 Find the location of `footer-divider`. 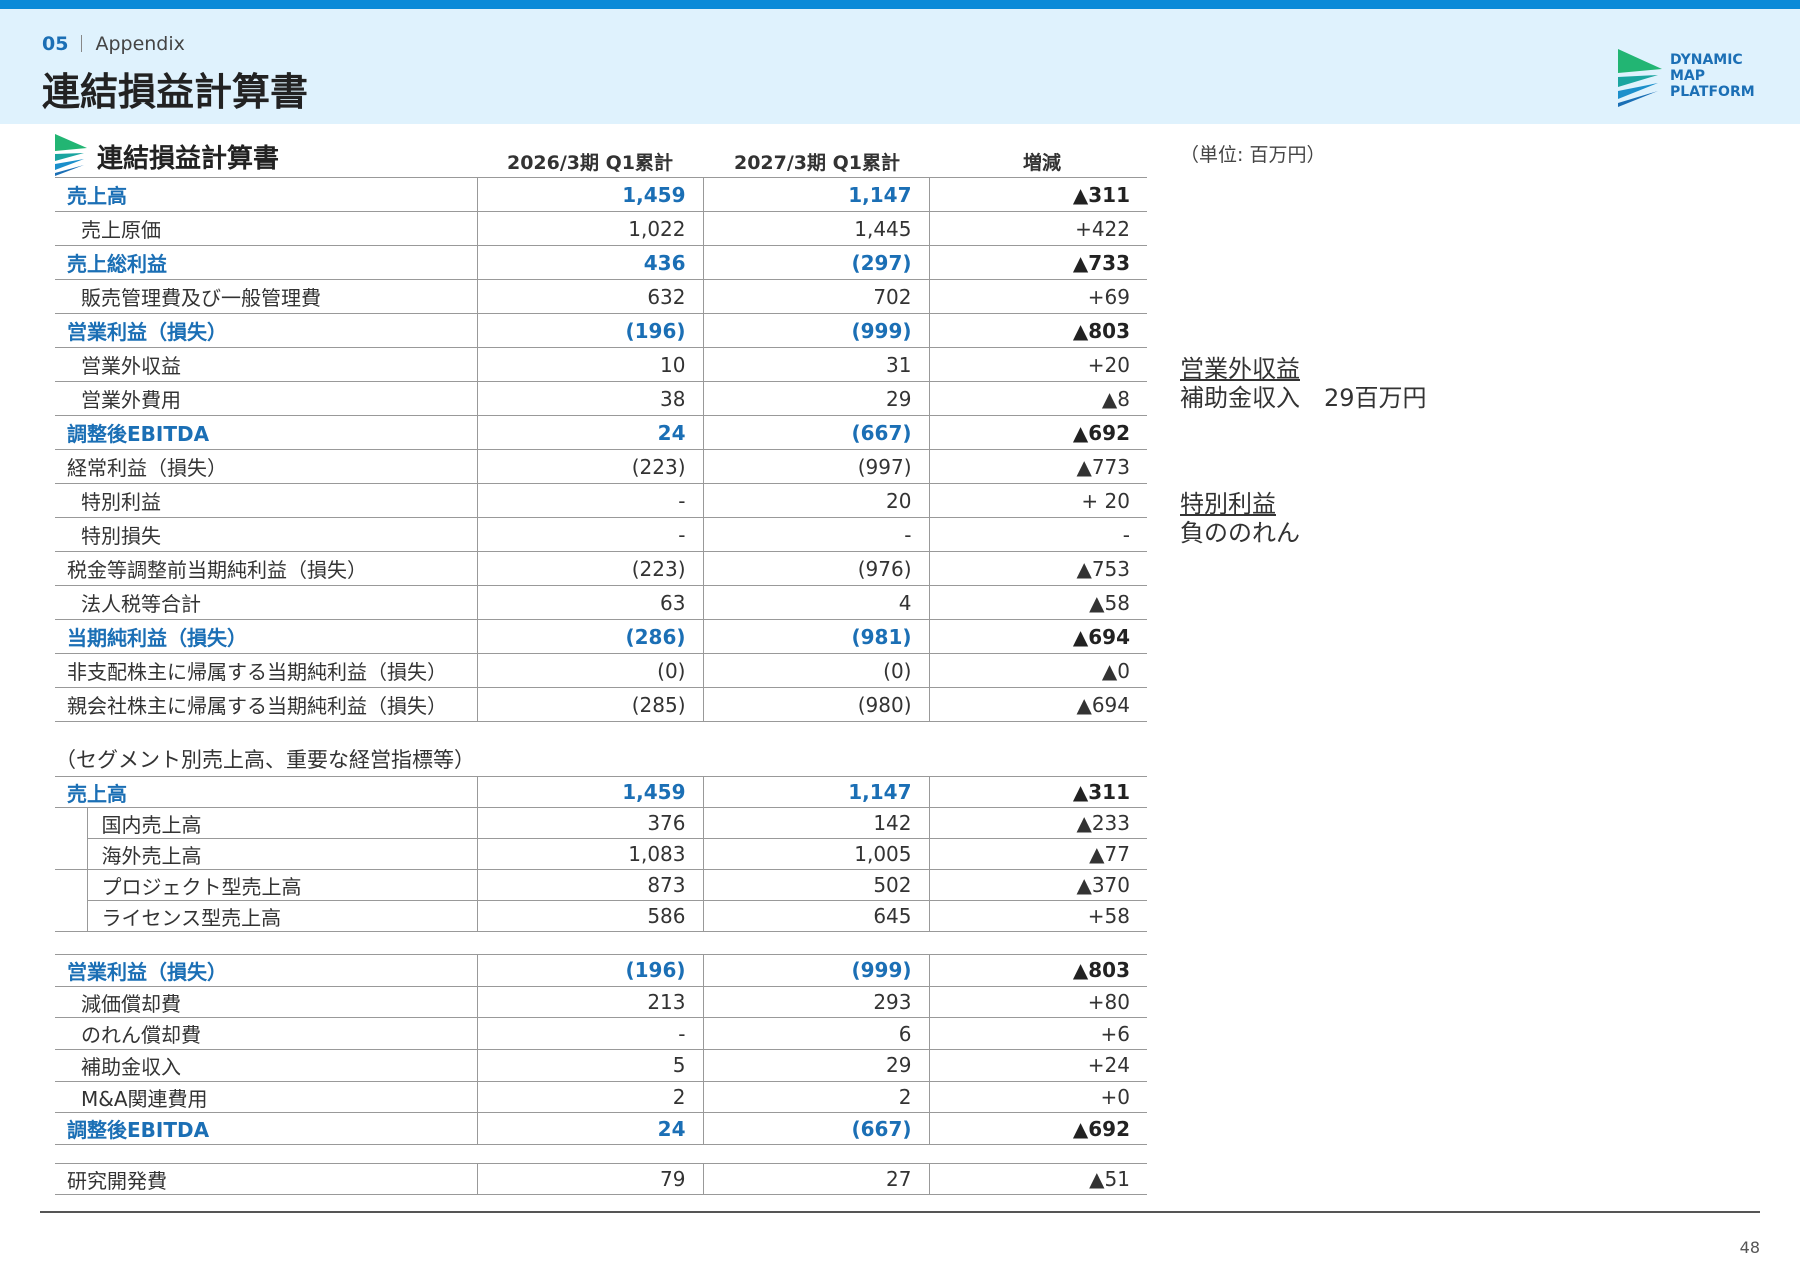

footer-divider is located at coordinates (900, 1212).